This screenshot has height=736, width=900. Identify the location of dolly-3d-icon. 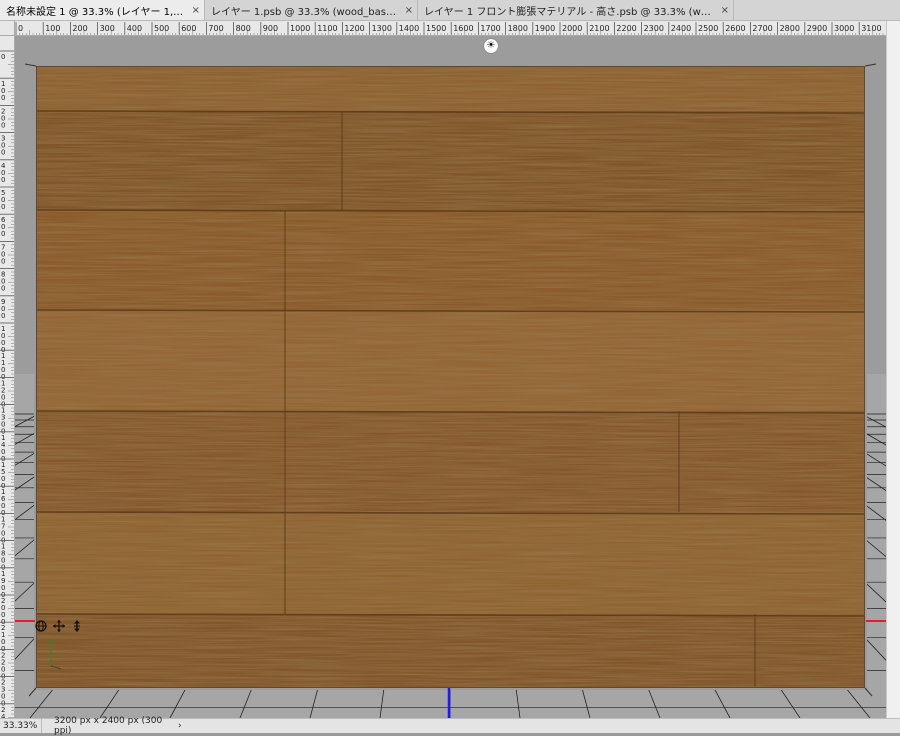
(77, 627).